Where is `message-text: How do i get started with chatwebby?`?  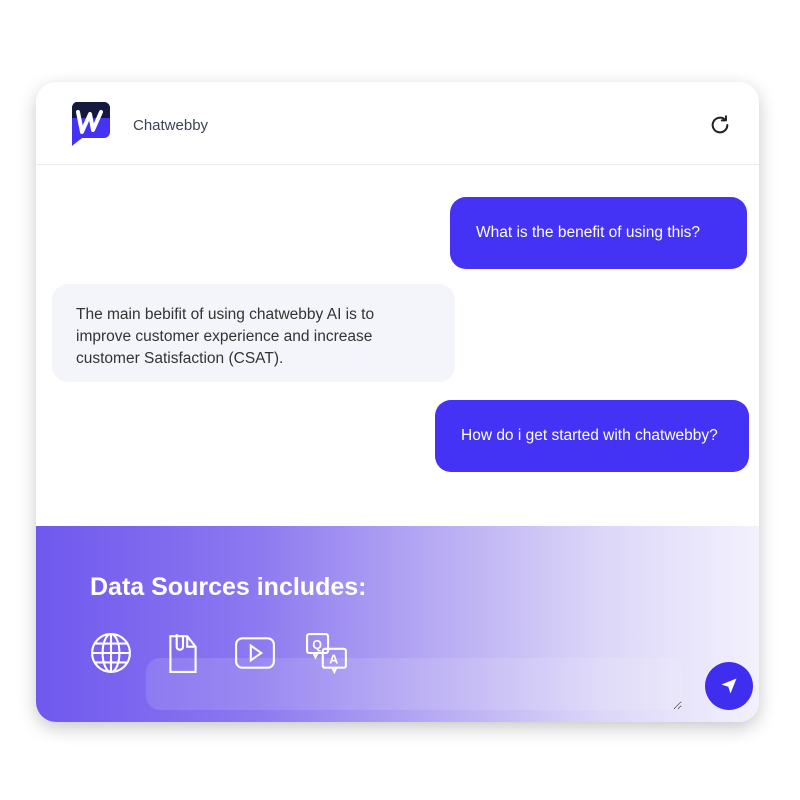
message-text: How do i get started with chatwebby? is located at coordinates (589, 435).